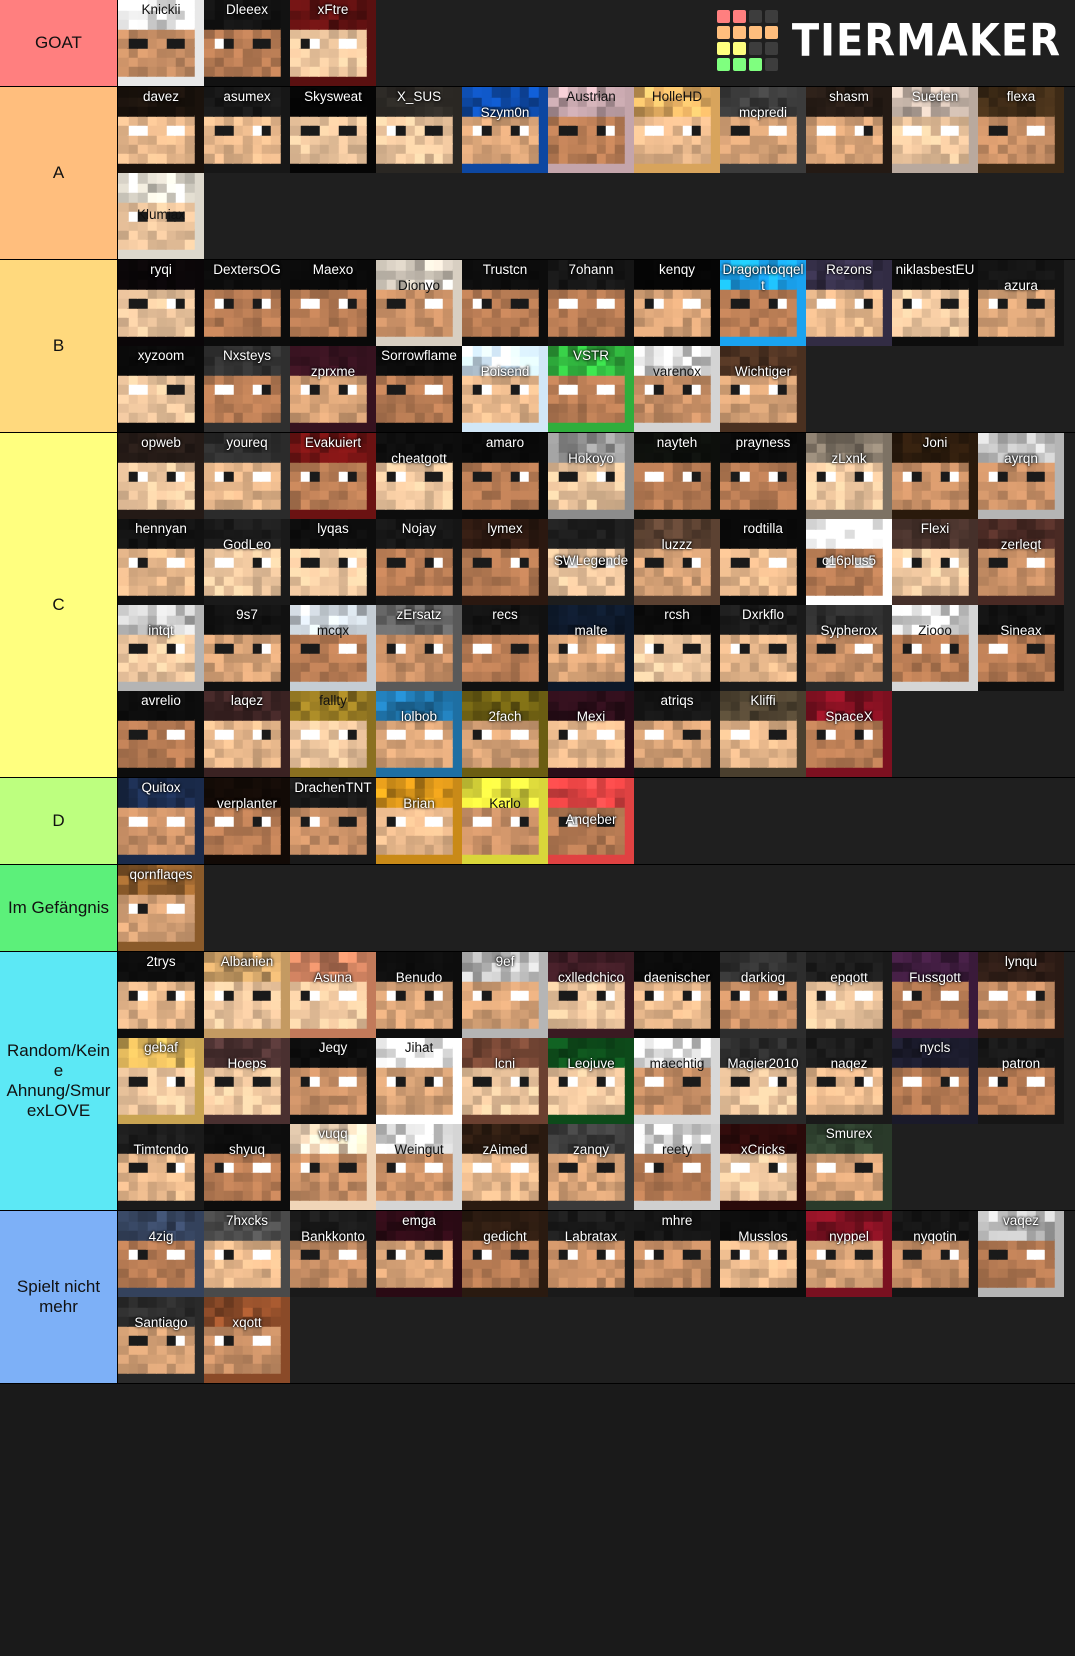 This screenshot has width=1075, height=1656. What do you see at coordinates (333, 734) in the screenshot?
I see `tier-item: fallty` at bounding box center [333, 734].